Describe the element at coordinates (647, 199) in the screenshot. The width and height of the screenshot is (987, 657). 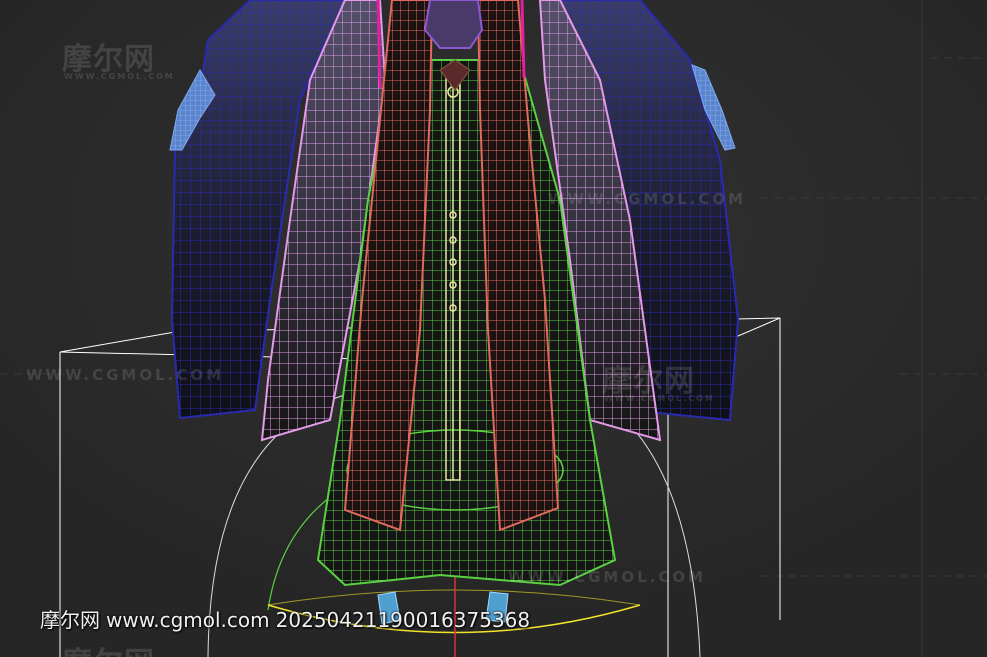
I see `watermark-url-right-upper: WWW.CGMOL.COM` at that location.